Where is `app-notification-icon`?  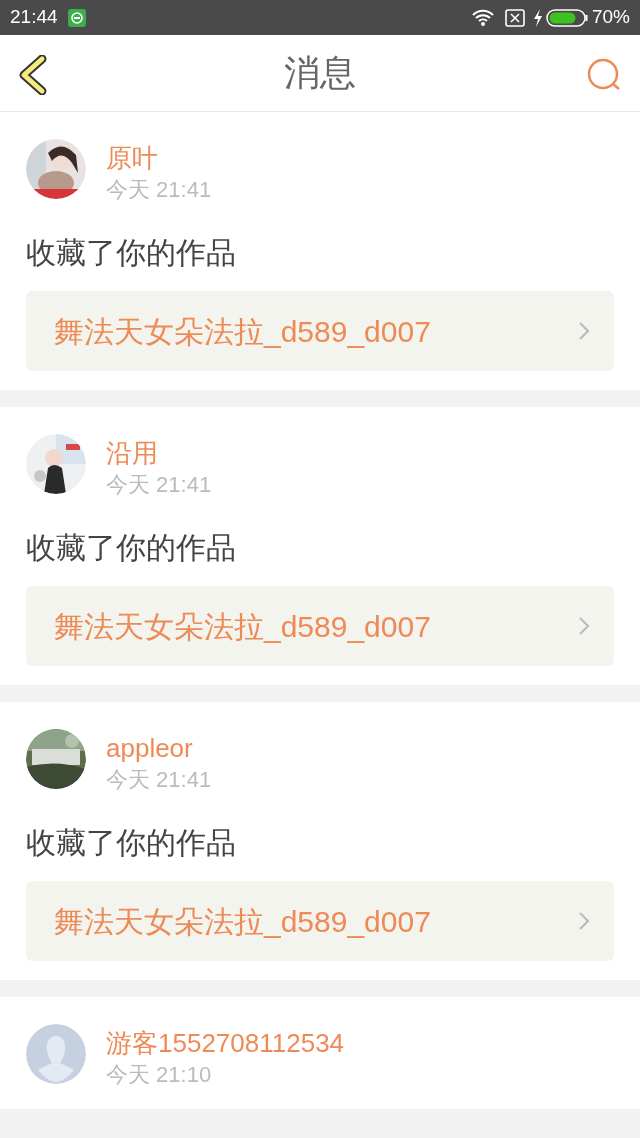 app-notification-icon is located at coordinates (76, 17).